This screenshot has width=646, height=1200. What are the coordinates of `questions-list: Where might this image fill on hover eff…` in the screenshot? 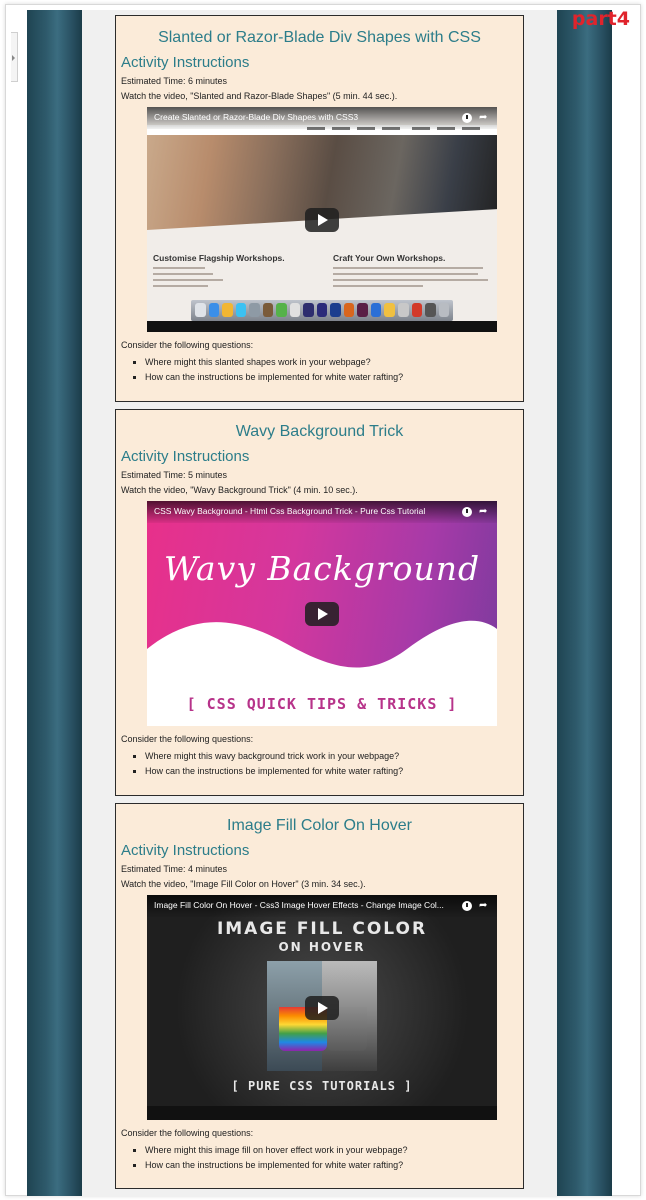 It's located at (334, 1158).